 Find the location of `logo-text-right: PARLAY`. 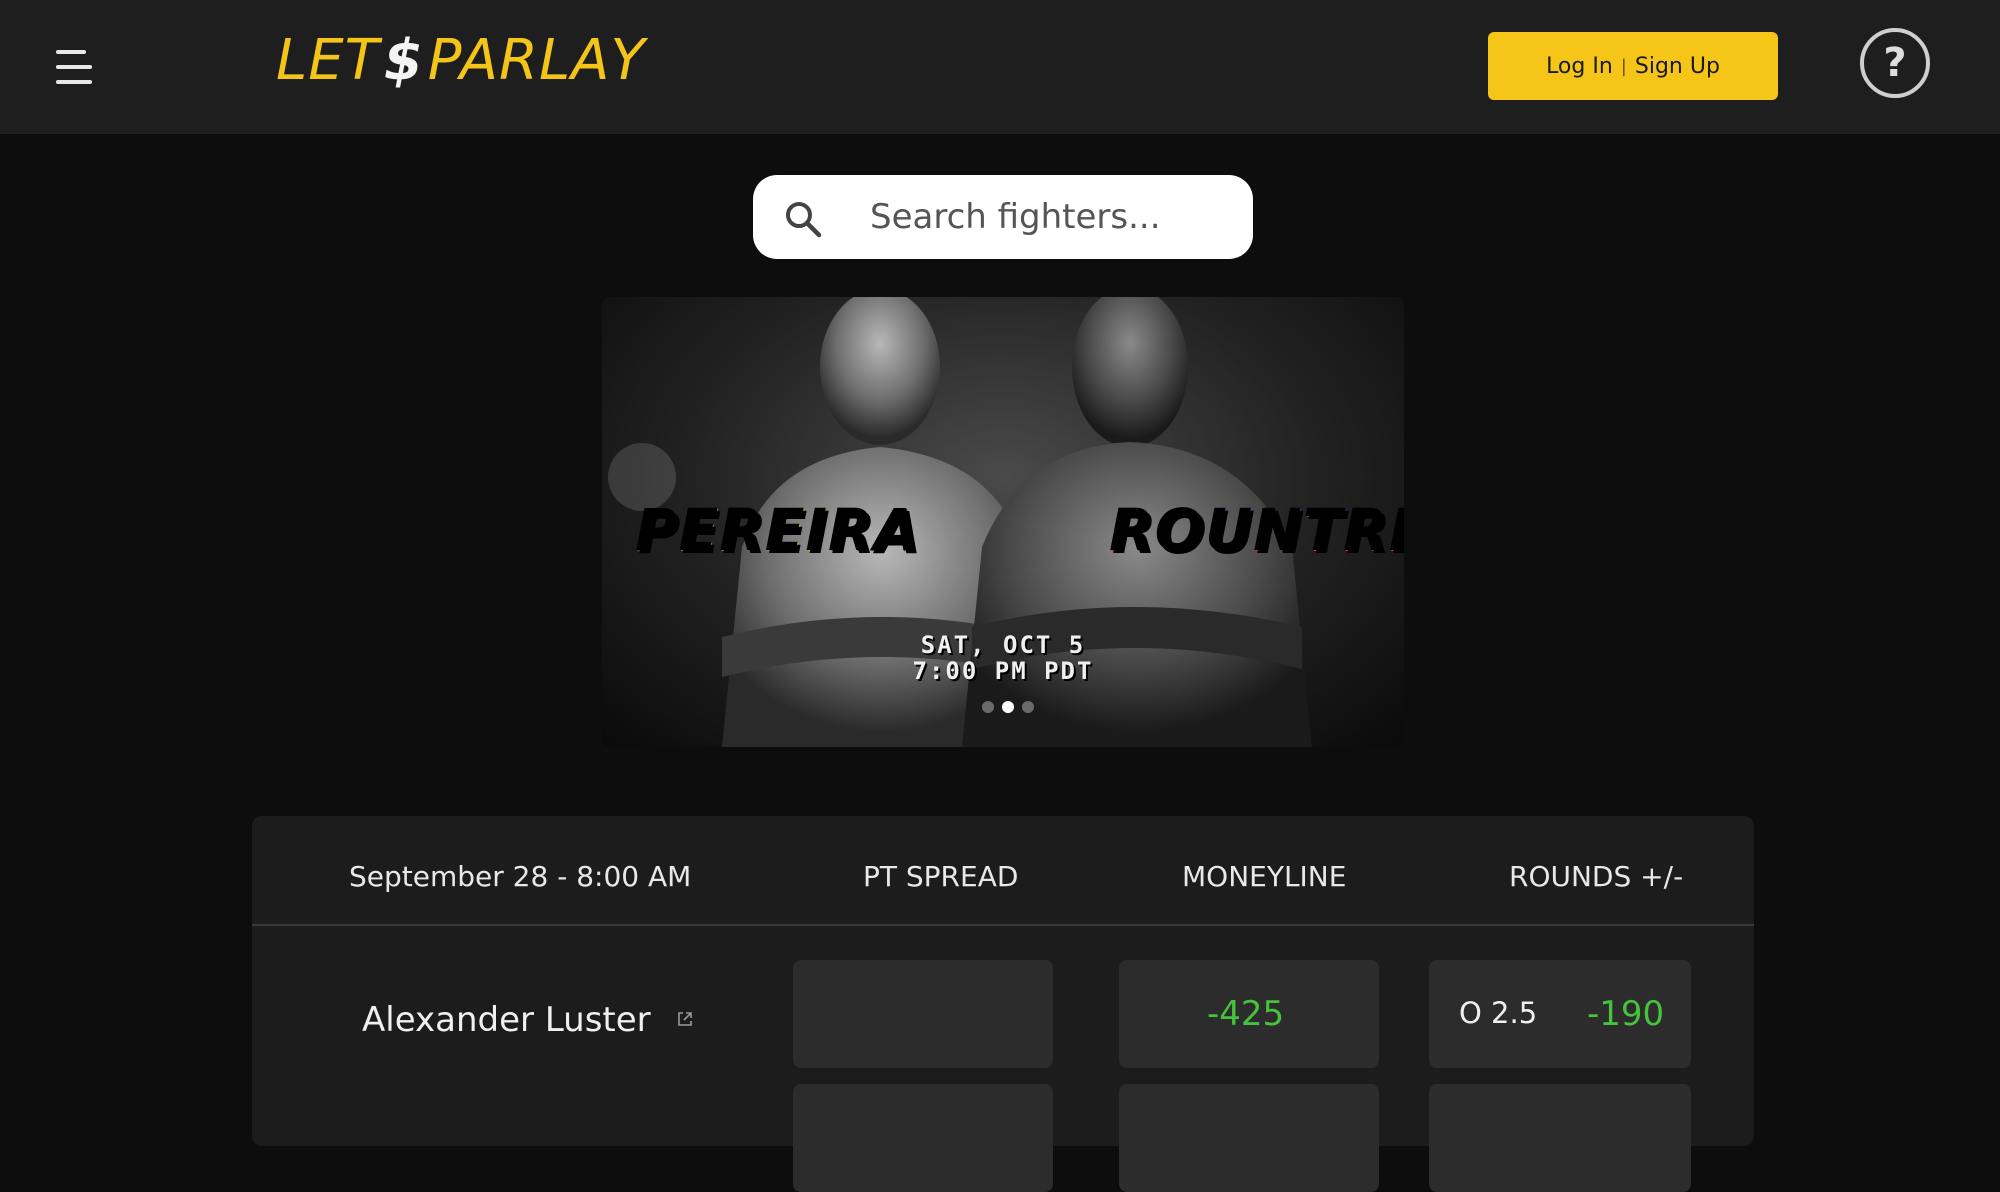

logo-text-right: PARLAY is located at coordinates (536, 60).